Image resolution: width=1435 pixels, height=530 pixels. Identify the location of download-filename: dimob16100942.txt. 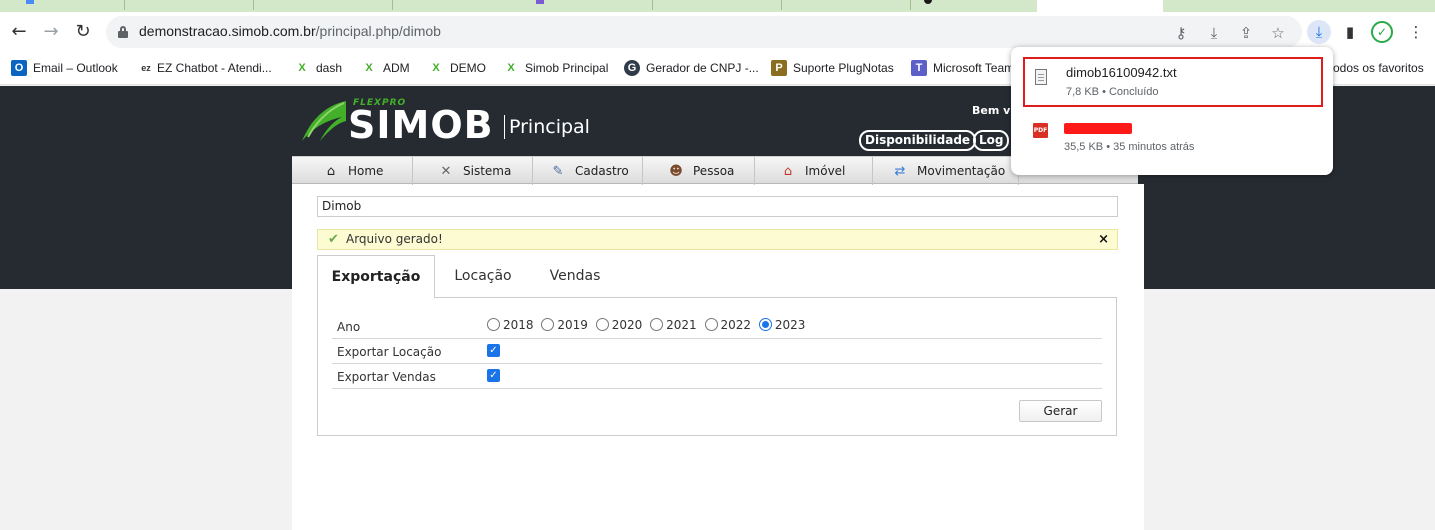
(1121, 72).